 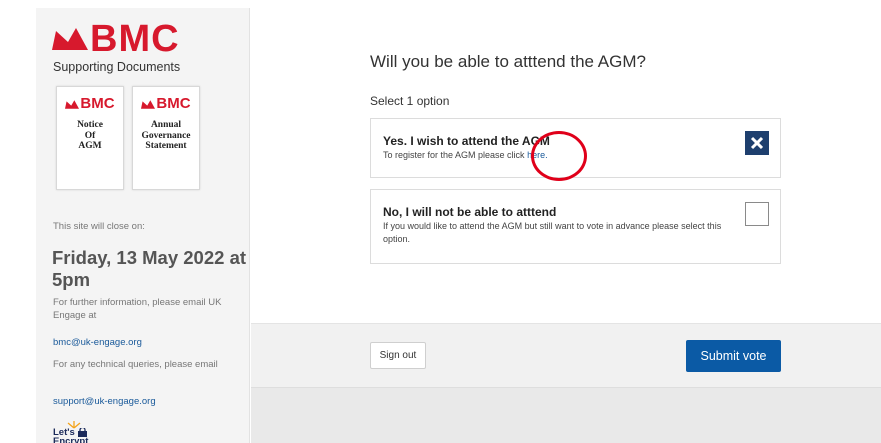 I want to click on lets-encrypt-text: Let's Encrypt, so click(x=71, y=435).